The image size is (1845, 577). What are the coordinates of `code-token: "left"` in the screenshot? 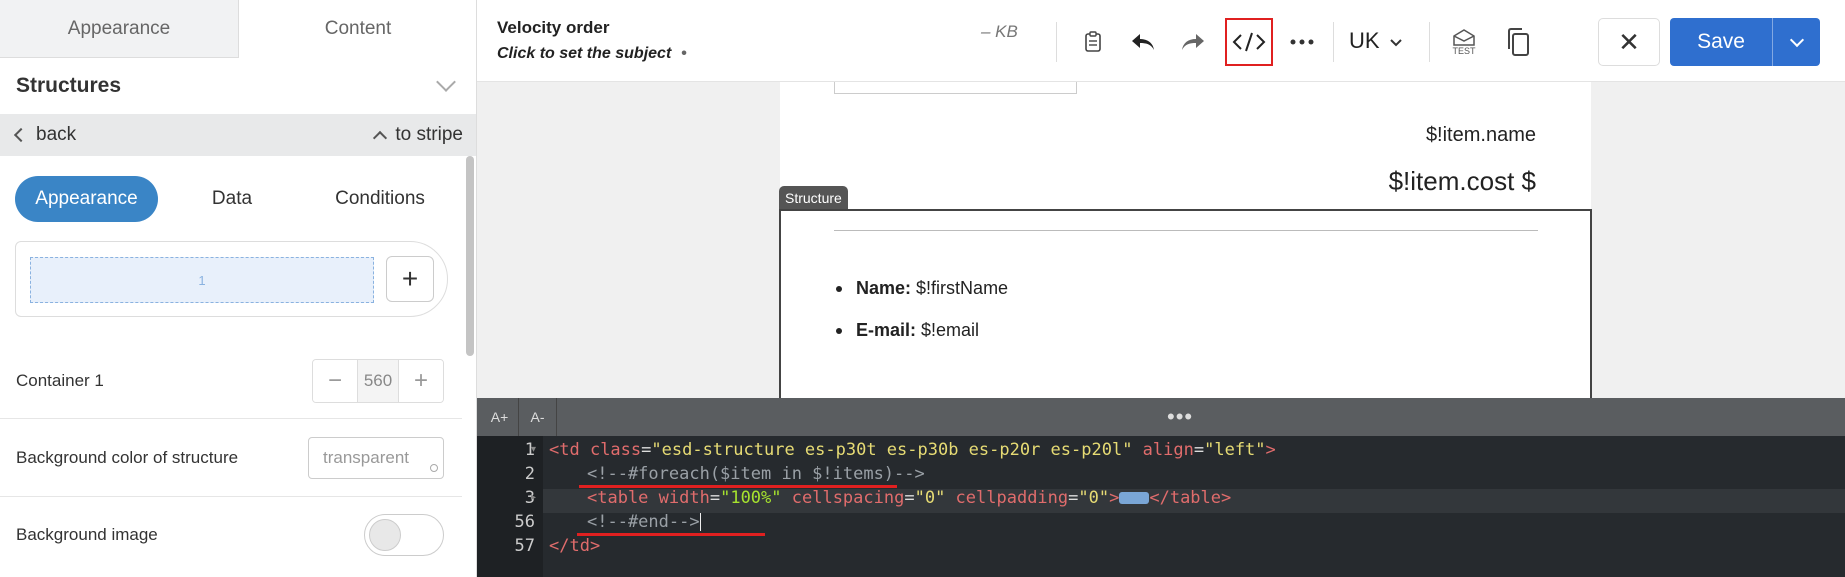 It's located at (1235, 450).